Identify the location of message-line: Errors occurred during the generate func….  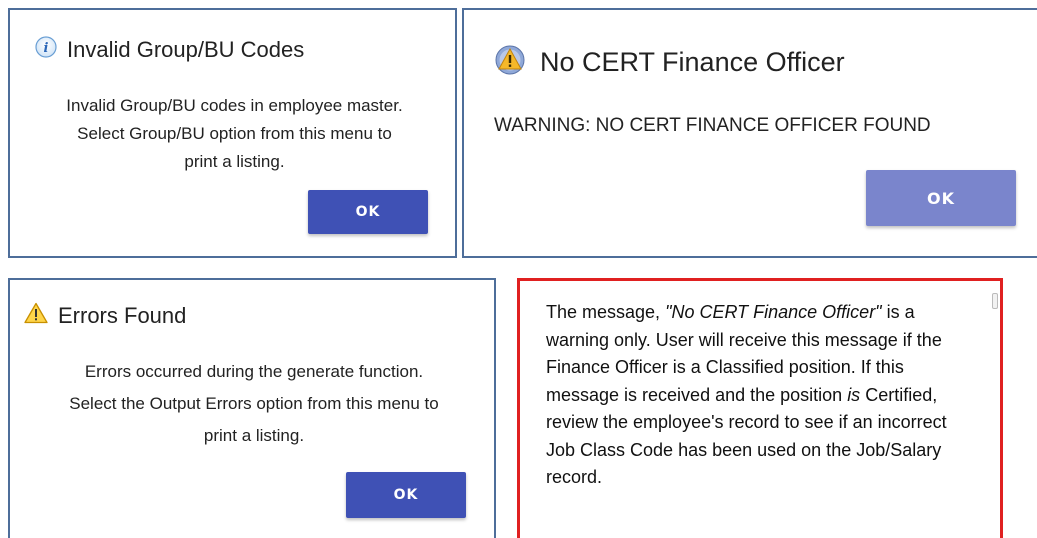
(254, 371).